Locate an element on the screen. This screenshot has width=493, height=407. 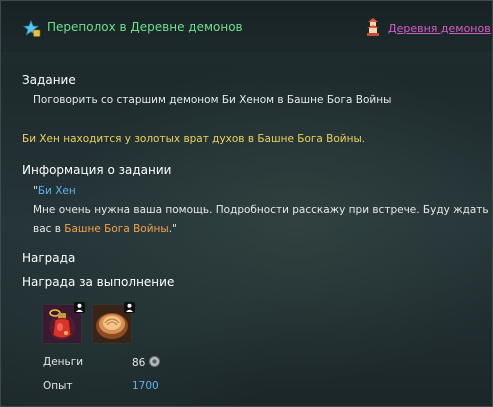
speaker-line: "Би Хен is located at coordinates (54, 191).